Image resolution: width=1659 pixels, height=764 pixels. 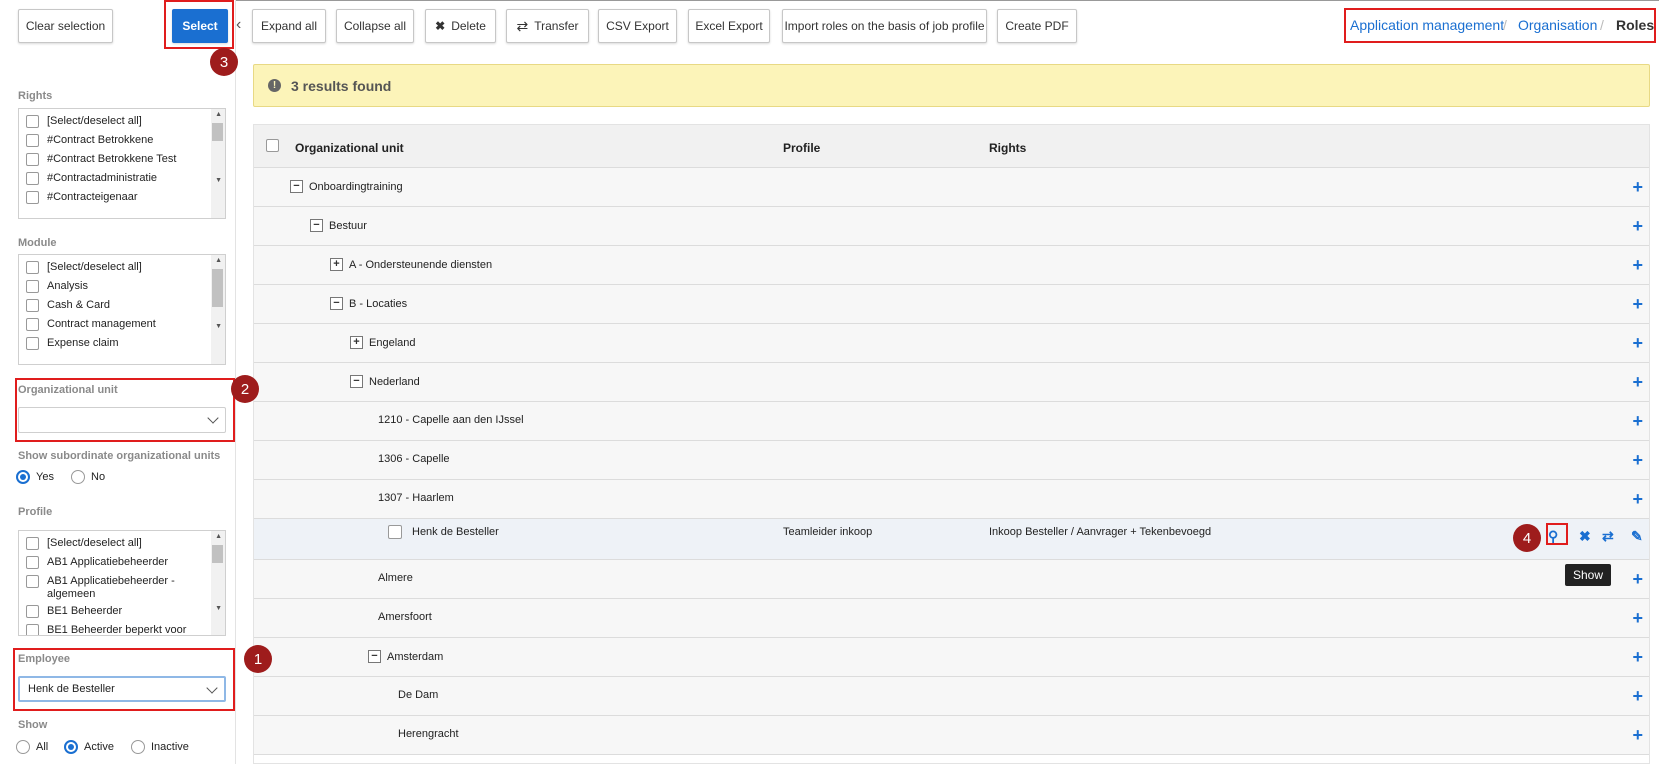 What do you see at coordinates (951, 265) in the screenshot?
I see `table-row: + A - Ondersteunende diensten +` at bounding box center [951, 265].